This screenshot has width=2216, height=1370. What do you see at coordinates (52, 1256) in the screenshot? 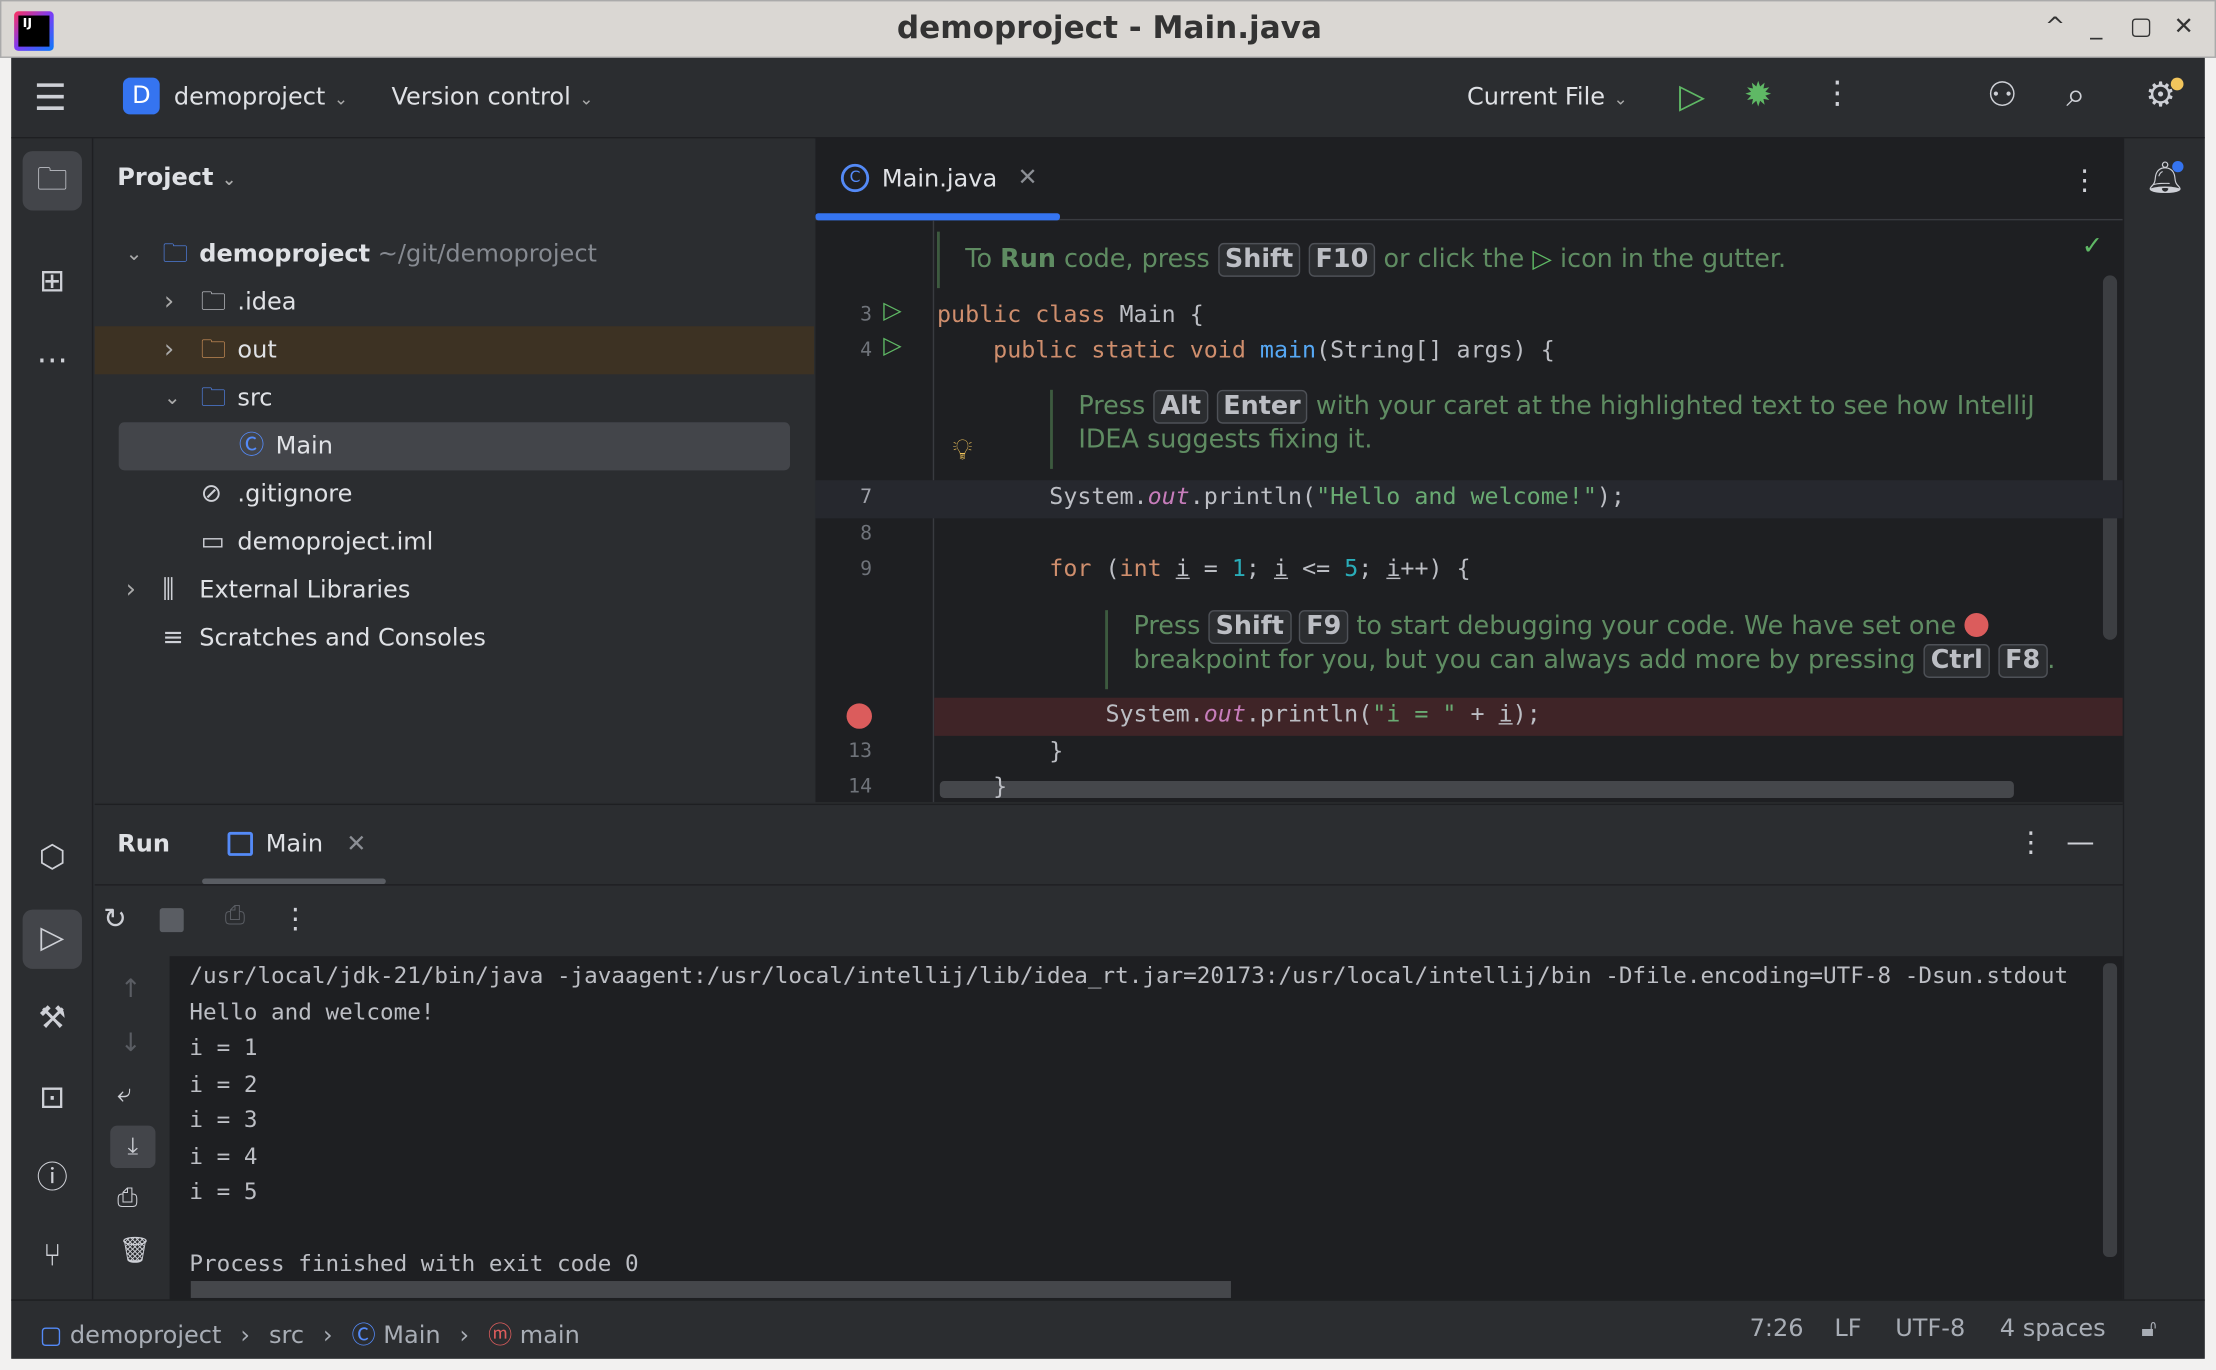
I see `git-branch-icon: ⑂` at bounding box center [52, 1256].